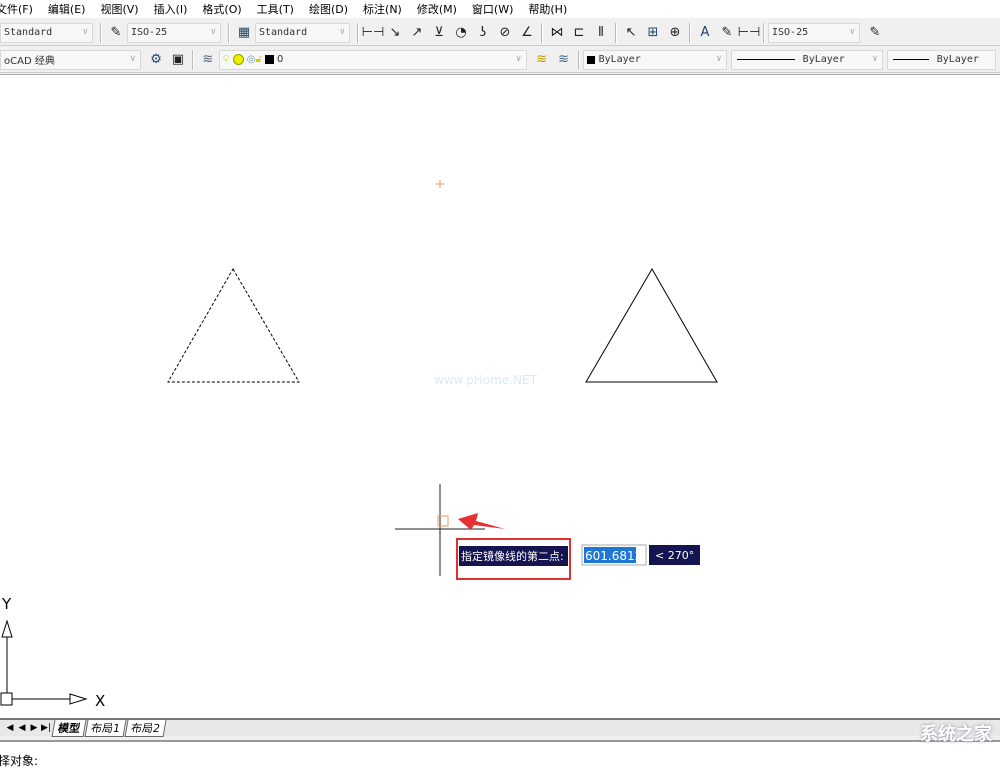 The image size is (1000, 772). Describe the element at coordinates (244, 33) in the screenshot. I see `table-style-icon: ▦` at that location.